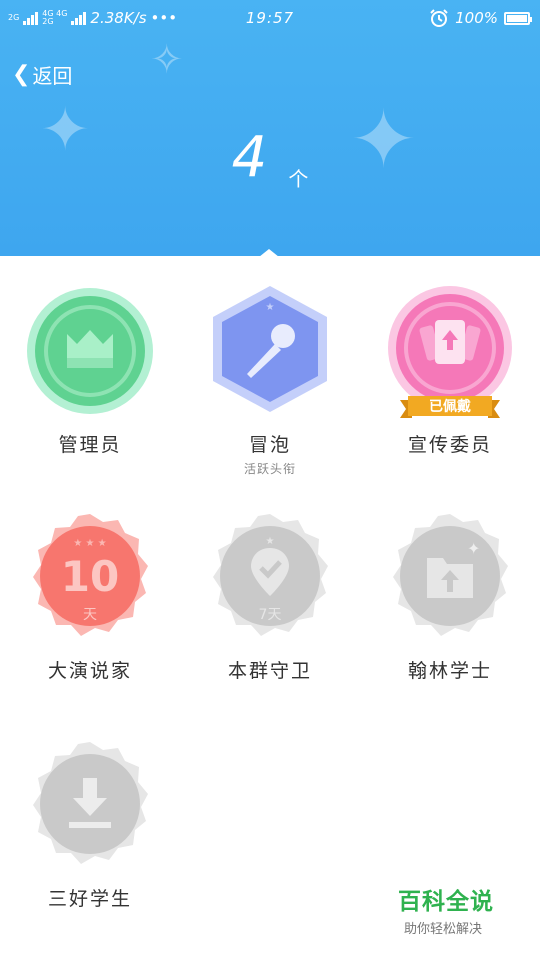 The image size is (540, 960). I want to click on status-bar: 2G 4G 4G 2G 2.38K/s ••• 19:57 100%, so click(270, 18).